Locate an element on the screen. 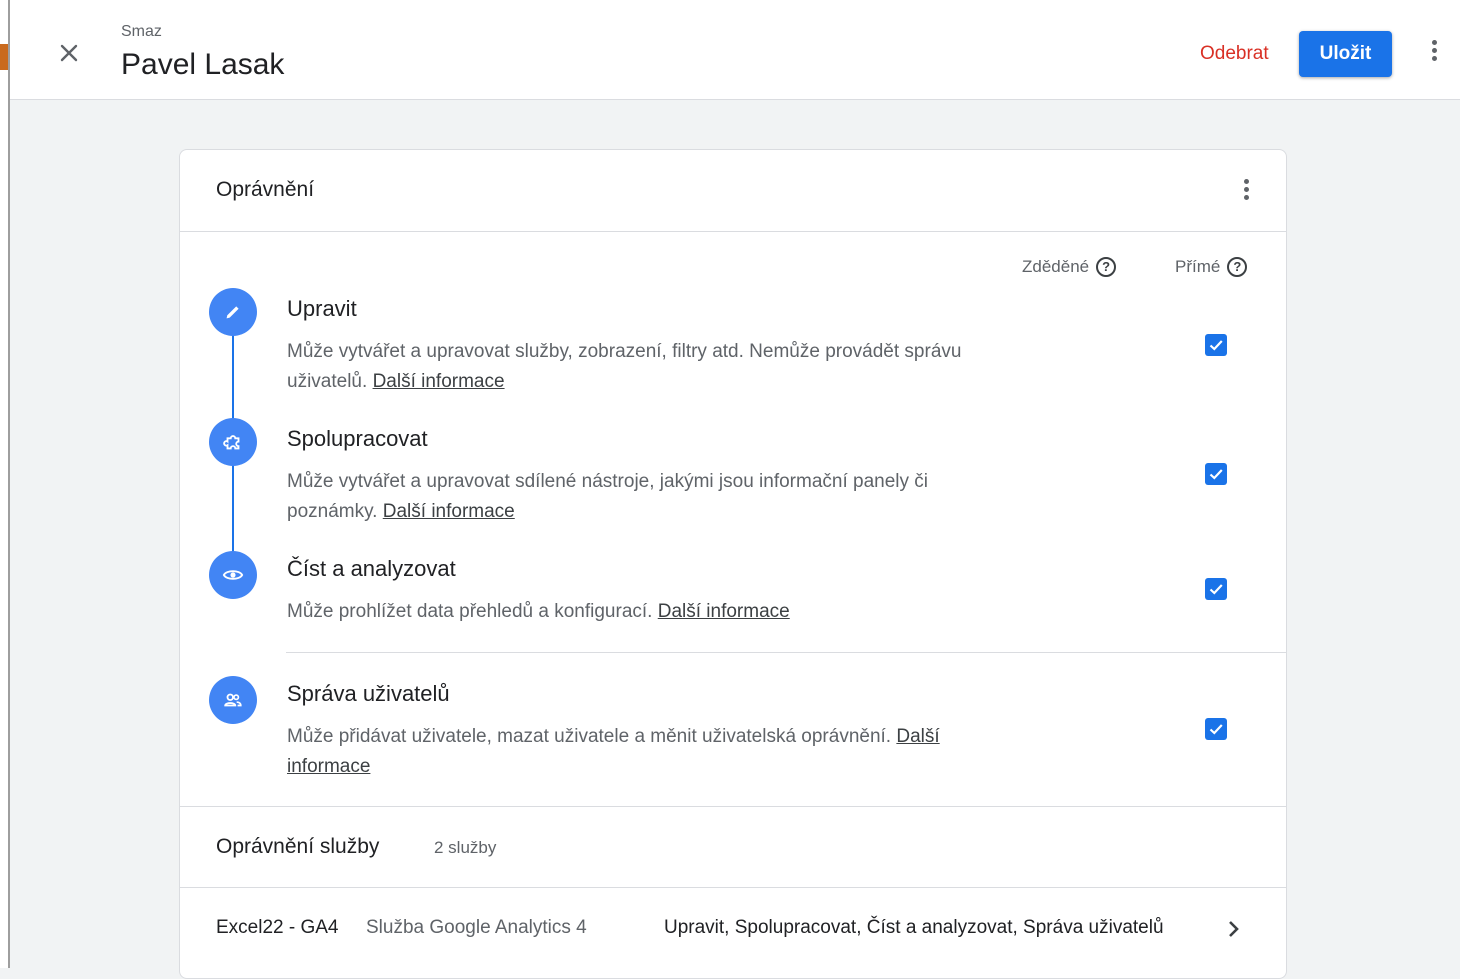 This screenshot has height=979, width=1460. remove-button: Odebrat is located at coordinates (1234, 54).